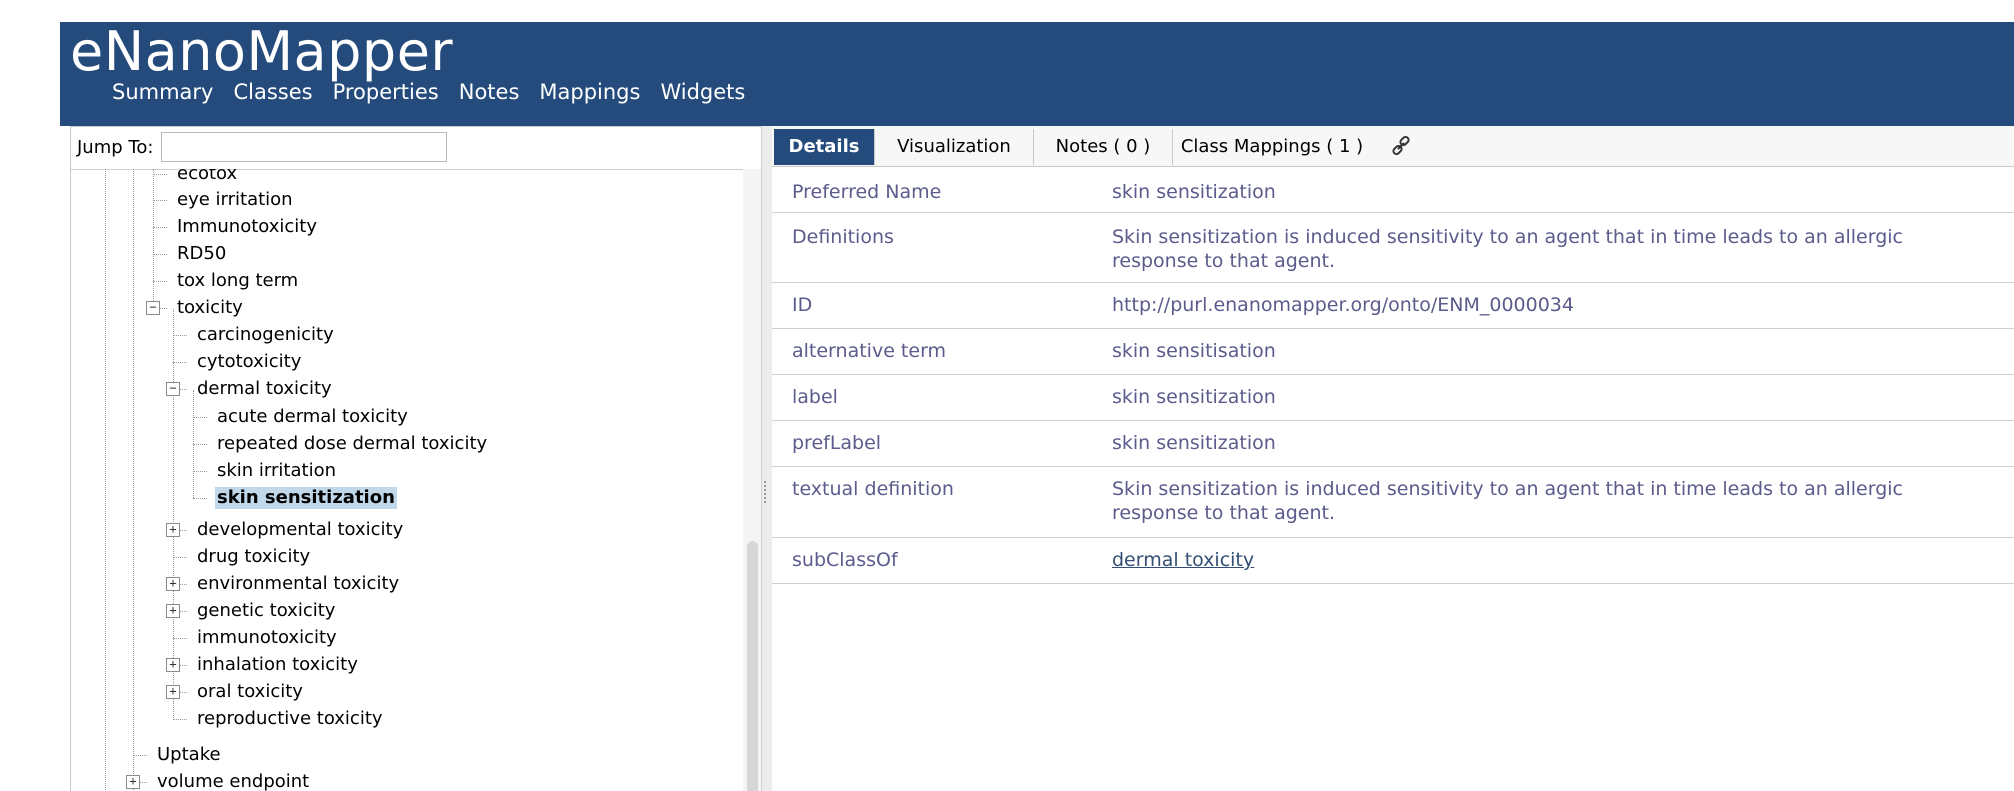  What do you see at coordinates (824, 147) in the screenshot?
I see `tab-details: Details` at bounding box center [824, 147].